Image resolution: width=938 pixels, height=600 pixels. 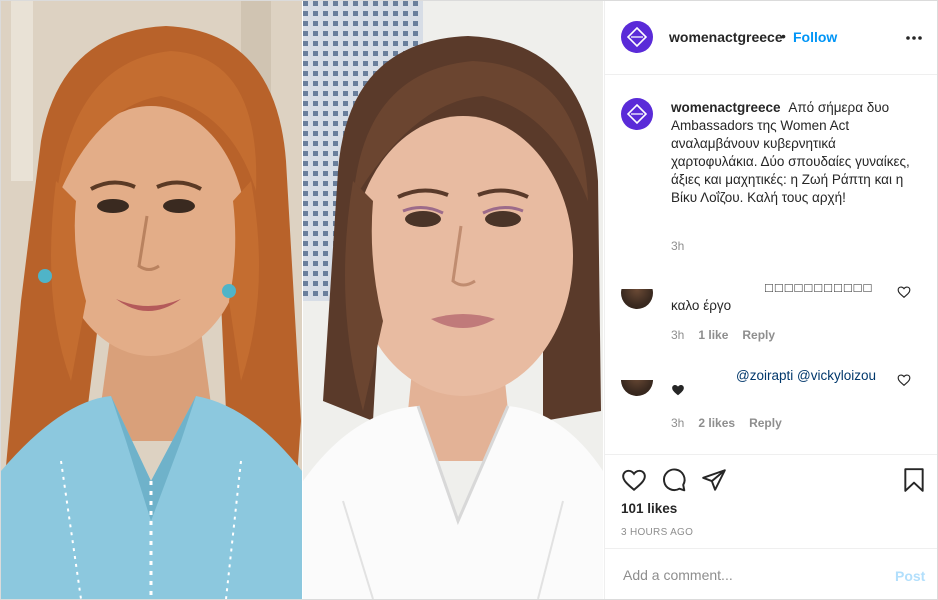 What do you see at coordinates (674, 480) in the screenshot?
I see `comment-icon` at bounding box center [674, 480].